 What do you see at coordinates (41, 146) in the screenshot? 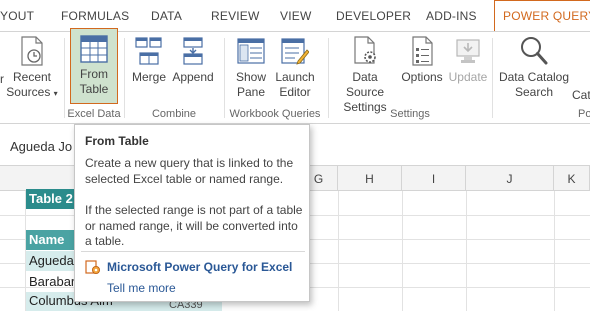
I see `name-box: Agueda Jo` at bounding box center [41, 146].